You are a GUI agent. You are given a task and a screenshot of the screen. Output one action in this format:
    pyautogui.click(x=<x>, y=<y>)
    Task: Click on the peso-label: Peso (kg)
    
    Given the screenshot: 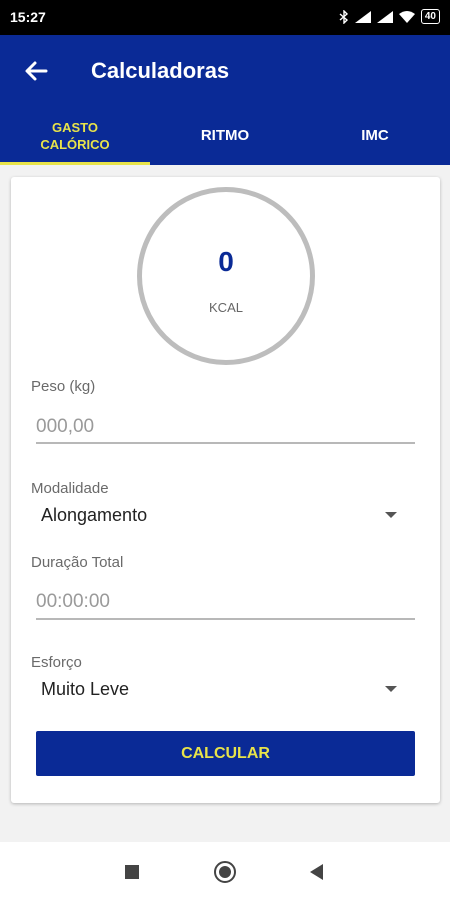 What is the action you would take?
    pyautogui.click(x=63, y=386)
    